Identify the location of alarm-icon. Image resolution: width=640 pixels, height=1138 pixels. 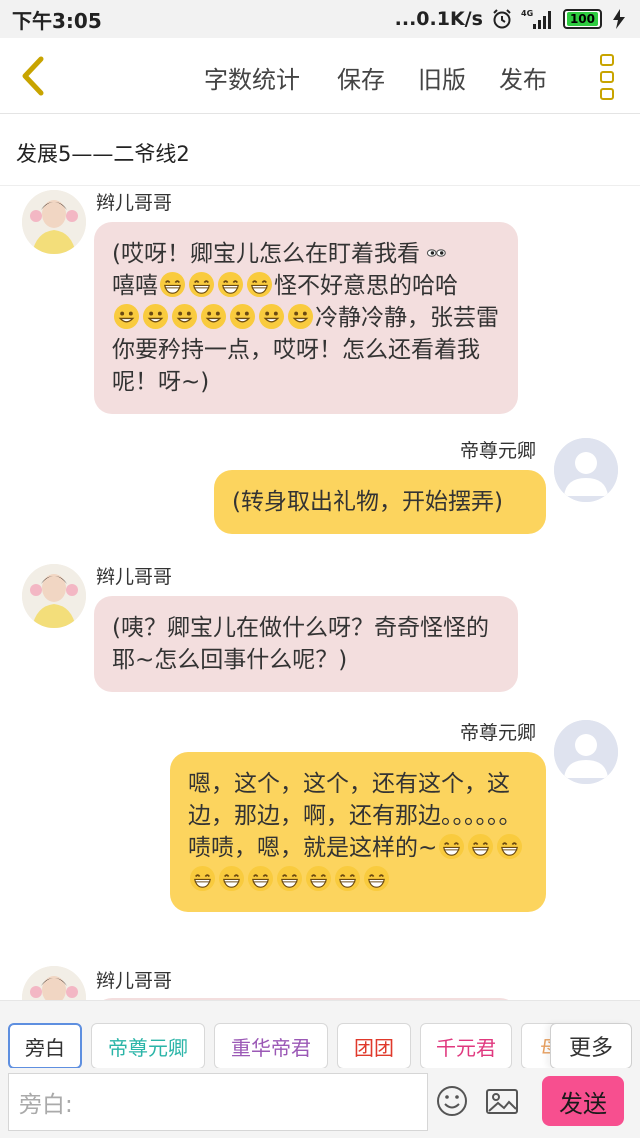
(502, 19).